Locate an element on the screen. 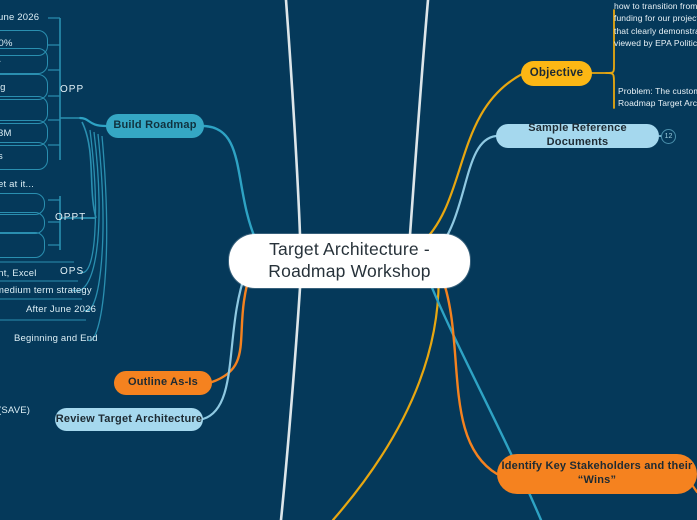 Image resolution: width=697 pixels, height=520 pixels. left-leaf-10-box: when is located at coordinates (22, 245).